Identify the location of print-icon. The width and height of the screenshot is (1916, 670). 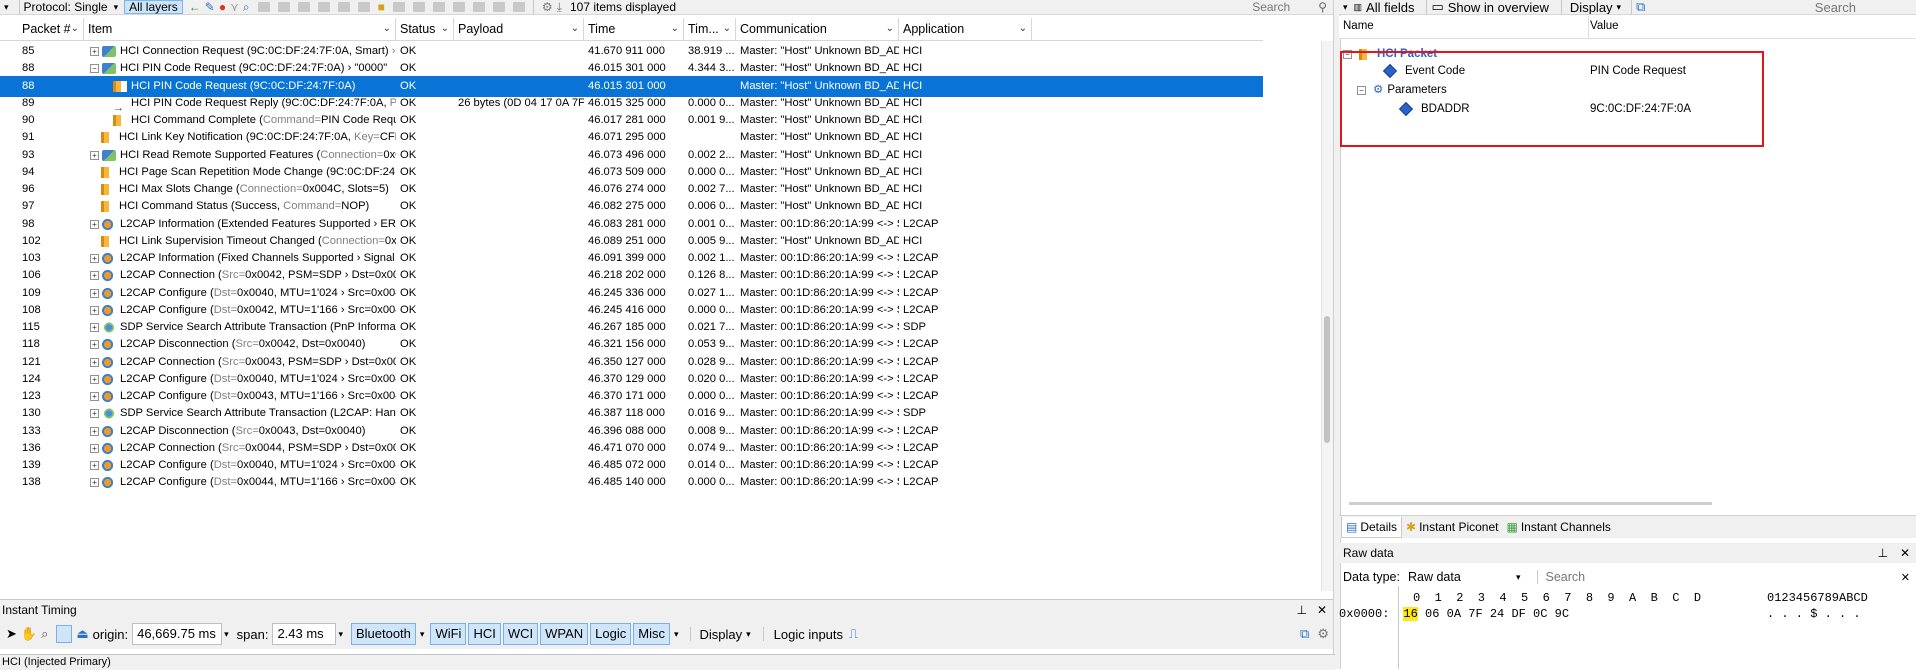
(398, 7).